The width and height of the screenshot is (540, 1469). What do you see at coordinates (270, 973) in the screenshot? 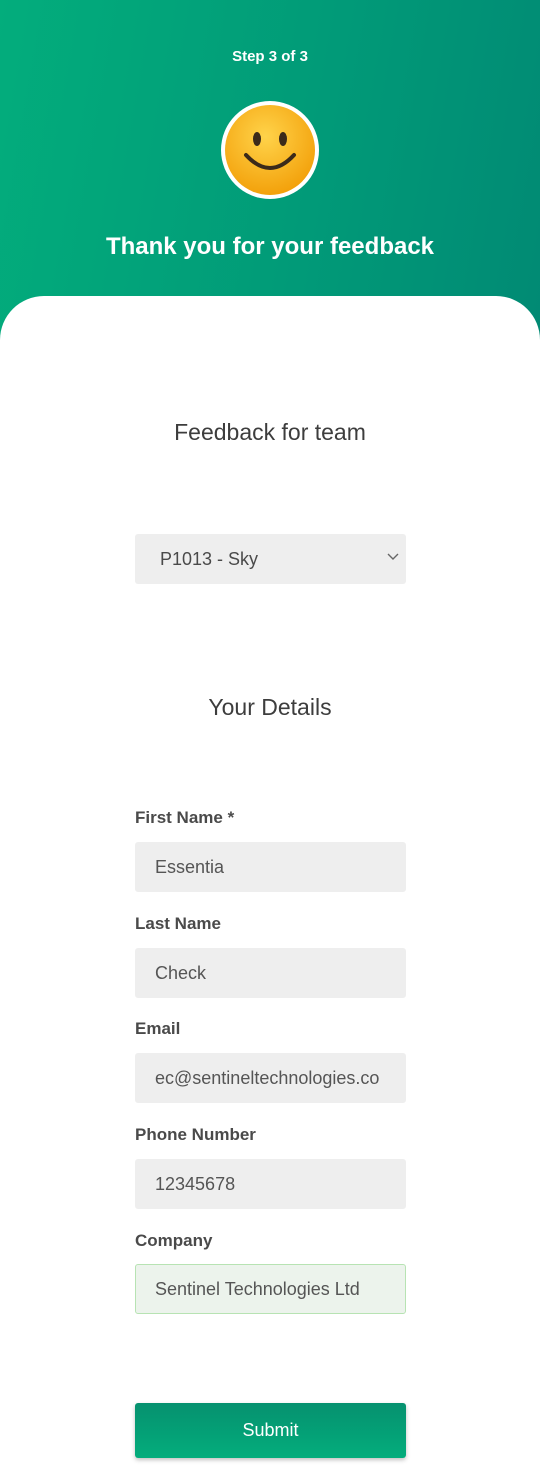
I see `last-name-field: Check` at bounding box center [270, 973].